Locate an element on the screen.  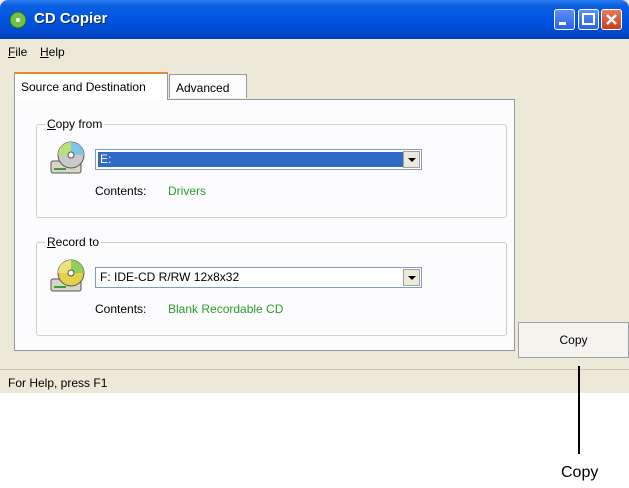
copy-from-drive-value: E: is located at coordinates (252, 159).